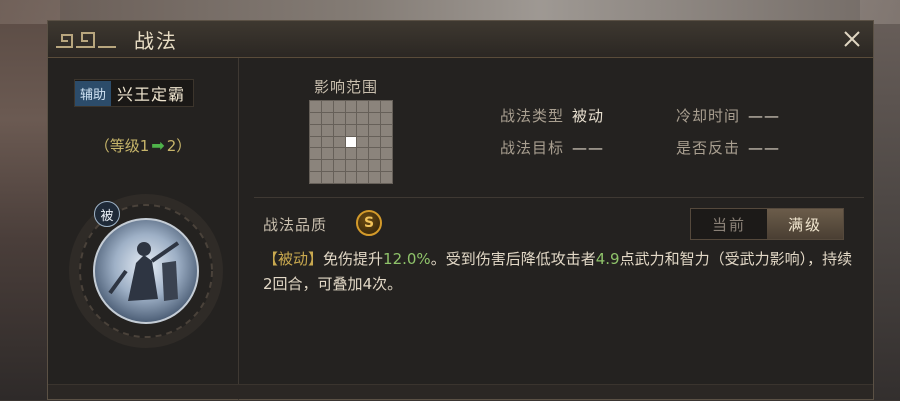 This screenshot has width=900, height=401. I want to click on description-part3: 点武力和智力（受武力影响），持续, so click(736, 259).